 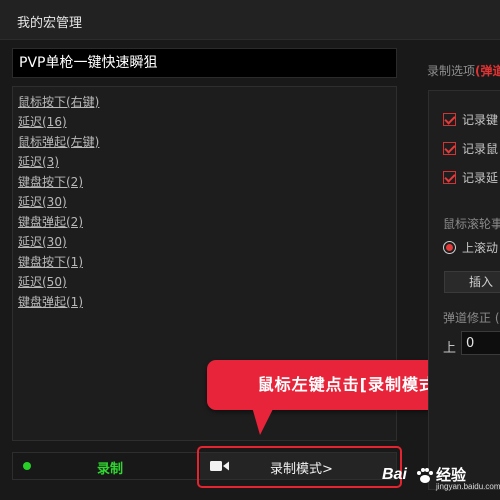 I want to click on record-options-title: 录制选项, so click(x=451, y=71).